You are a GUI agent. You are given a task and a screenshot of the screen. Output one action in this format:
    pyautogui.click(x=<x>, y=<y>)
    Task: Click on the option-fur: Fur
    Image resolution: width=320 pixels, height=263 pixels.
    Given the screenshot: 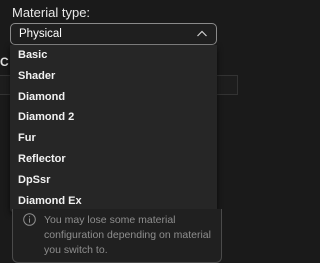 What is the action you would take?
    pyautogui.click(x=113, y=138)
    